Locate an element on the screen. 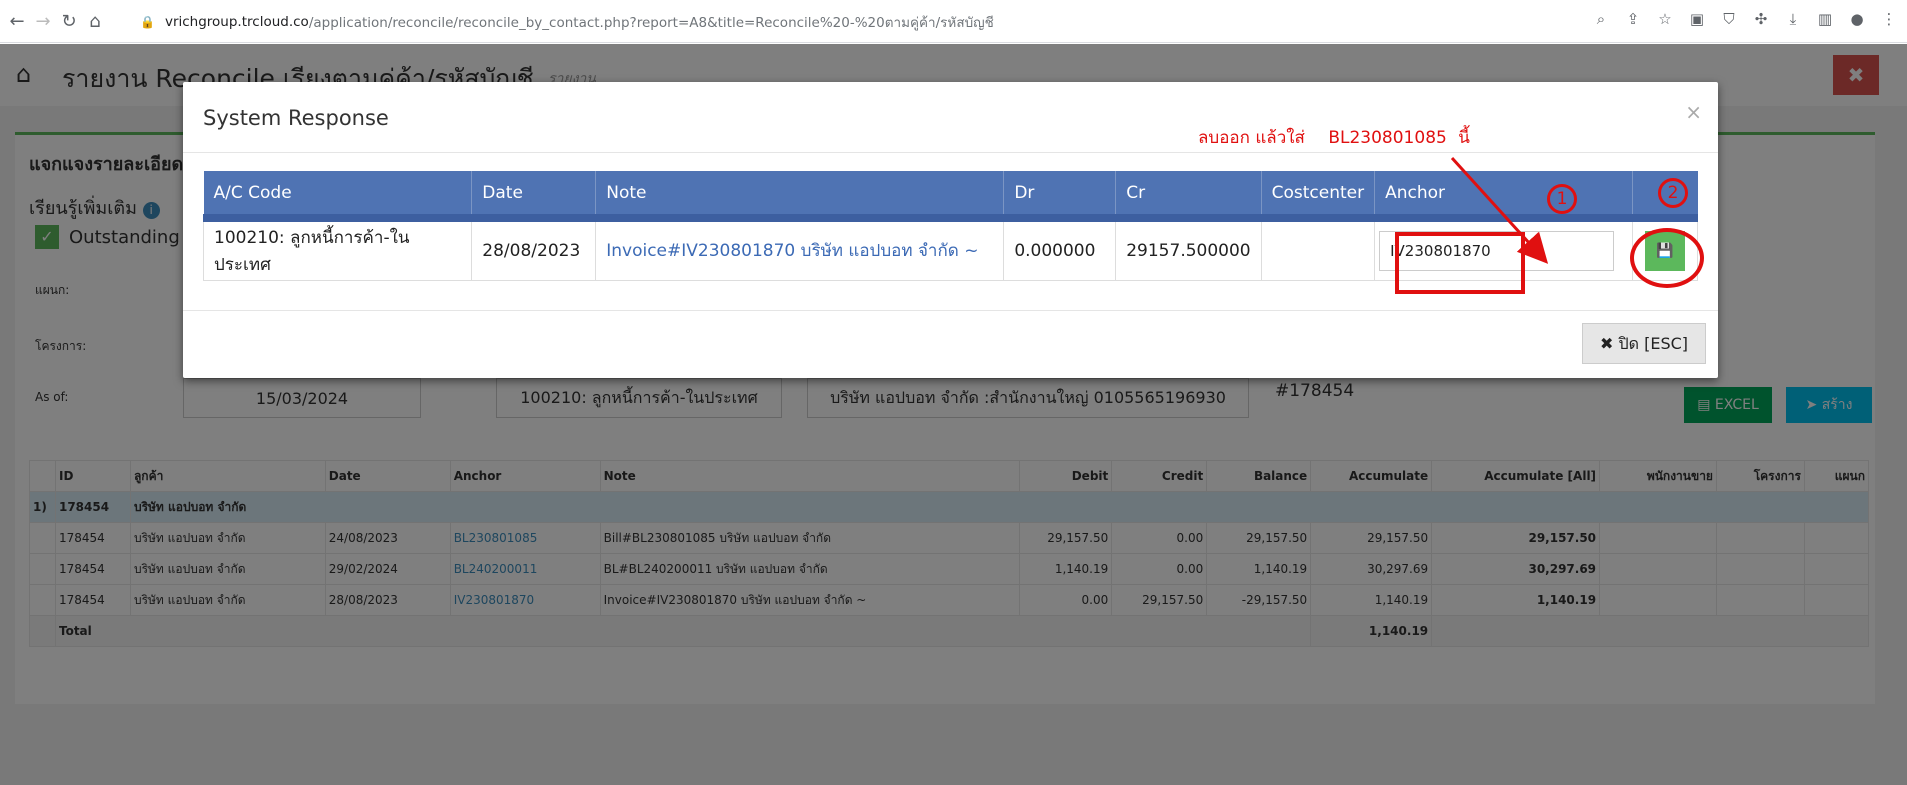 The height and width of the screenshot is (785, 1907). annotation-arrow is located at coordinates (1499, 210).